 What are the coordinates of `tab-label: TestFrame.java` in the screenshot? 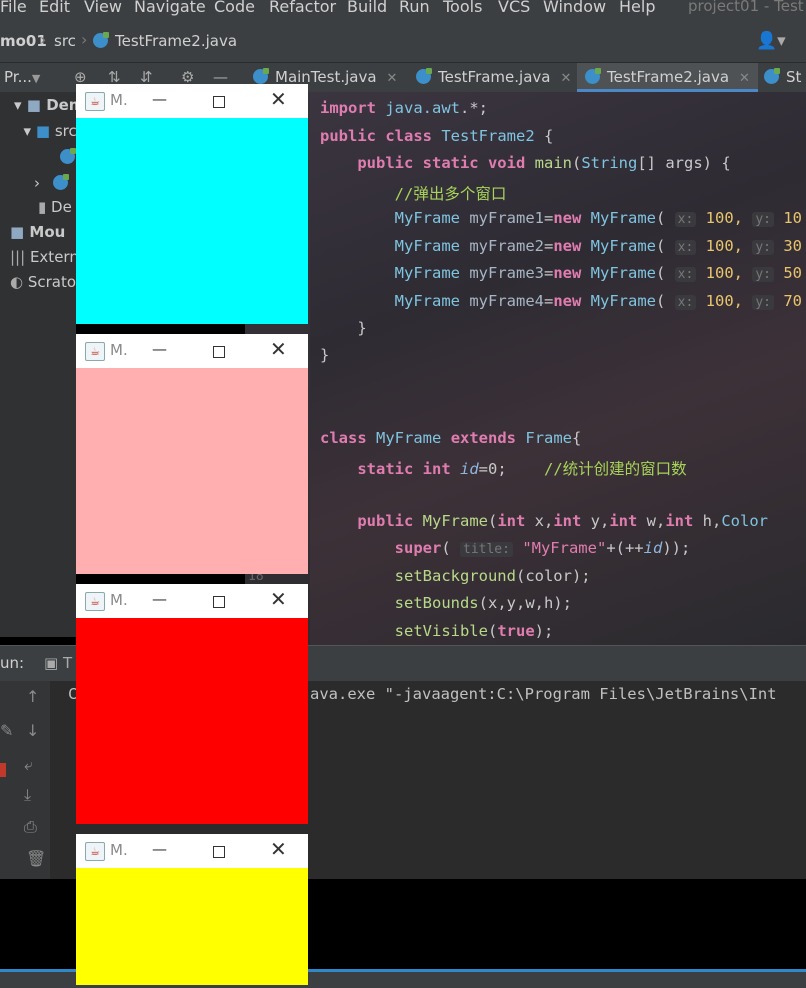 It's located at (494, 77).